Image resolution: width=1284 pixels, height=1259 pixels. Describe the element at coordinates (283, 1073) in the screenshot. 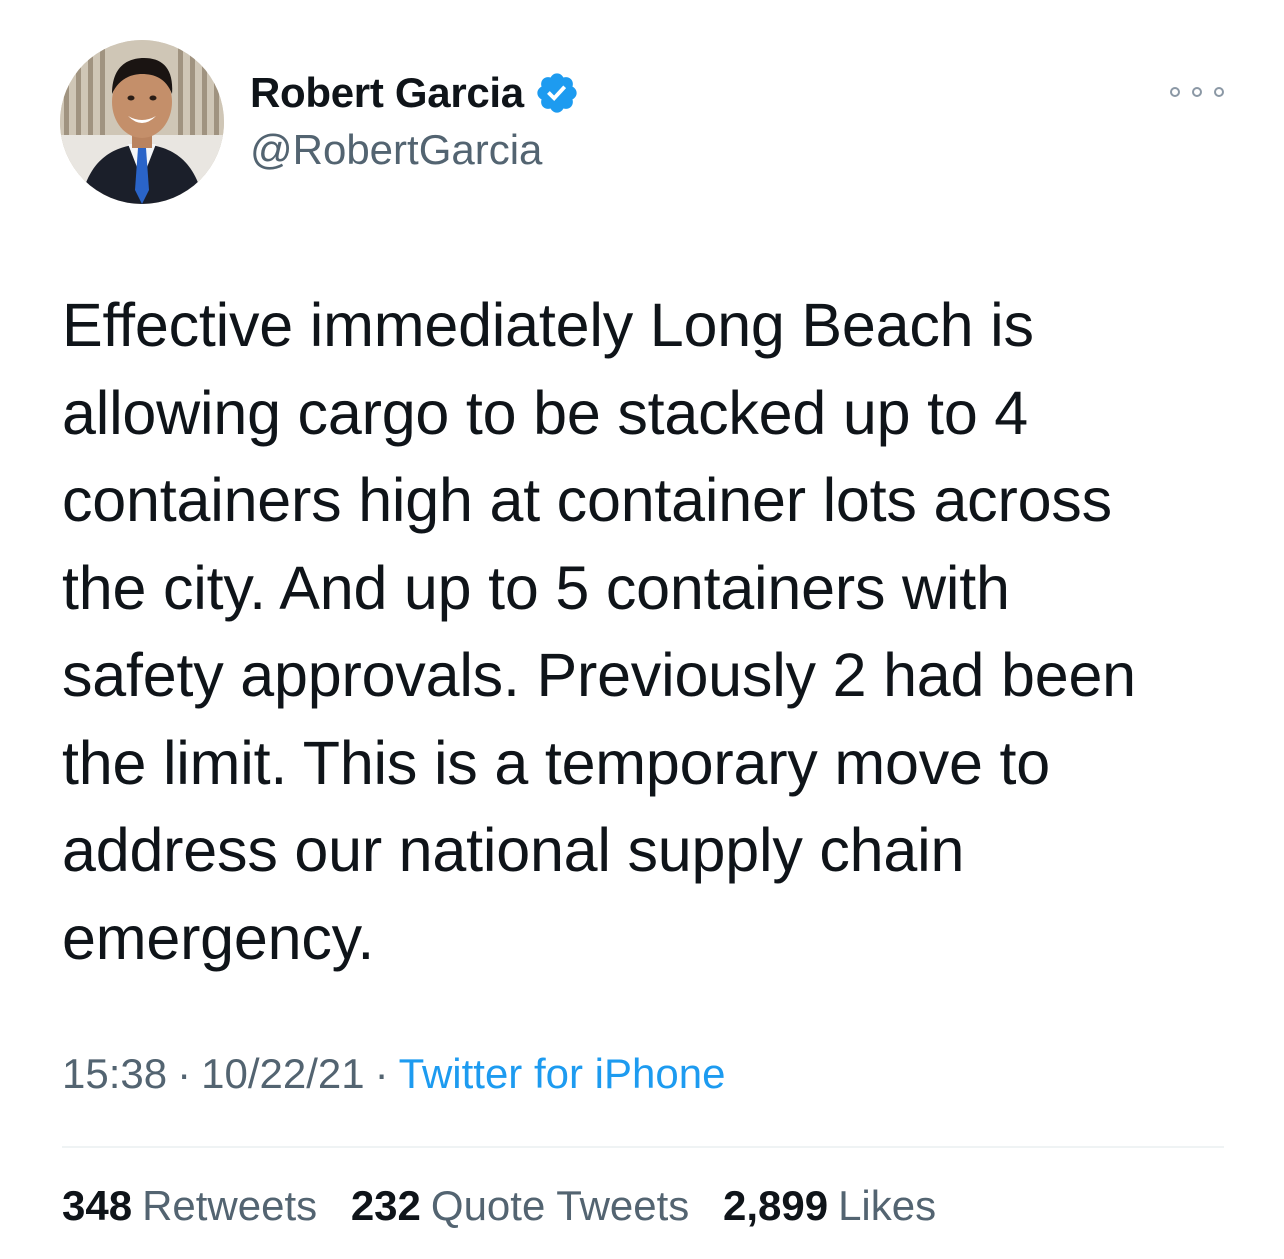

I see `tweet-date: 10/22/21` at that location.